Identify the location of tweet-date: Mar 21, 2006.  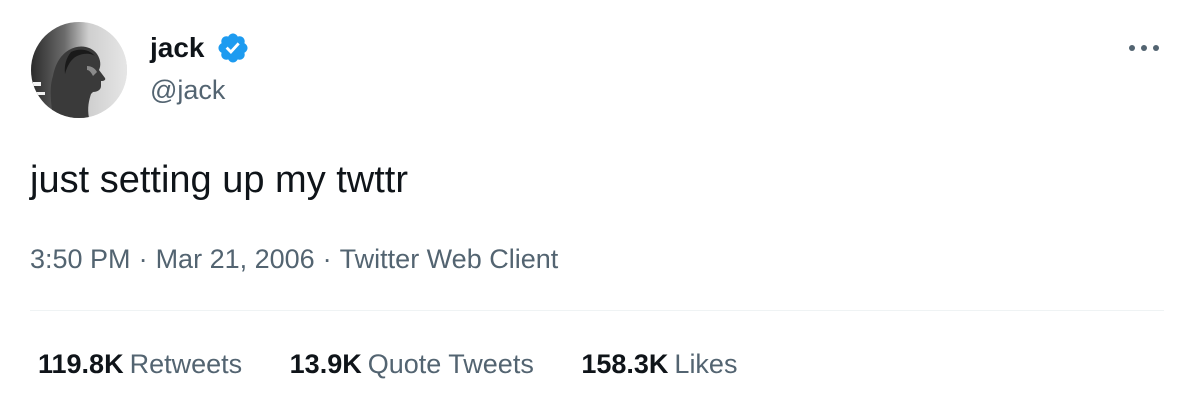
(235, 259).